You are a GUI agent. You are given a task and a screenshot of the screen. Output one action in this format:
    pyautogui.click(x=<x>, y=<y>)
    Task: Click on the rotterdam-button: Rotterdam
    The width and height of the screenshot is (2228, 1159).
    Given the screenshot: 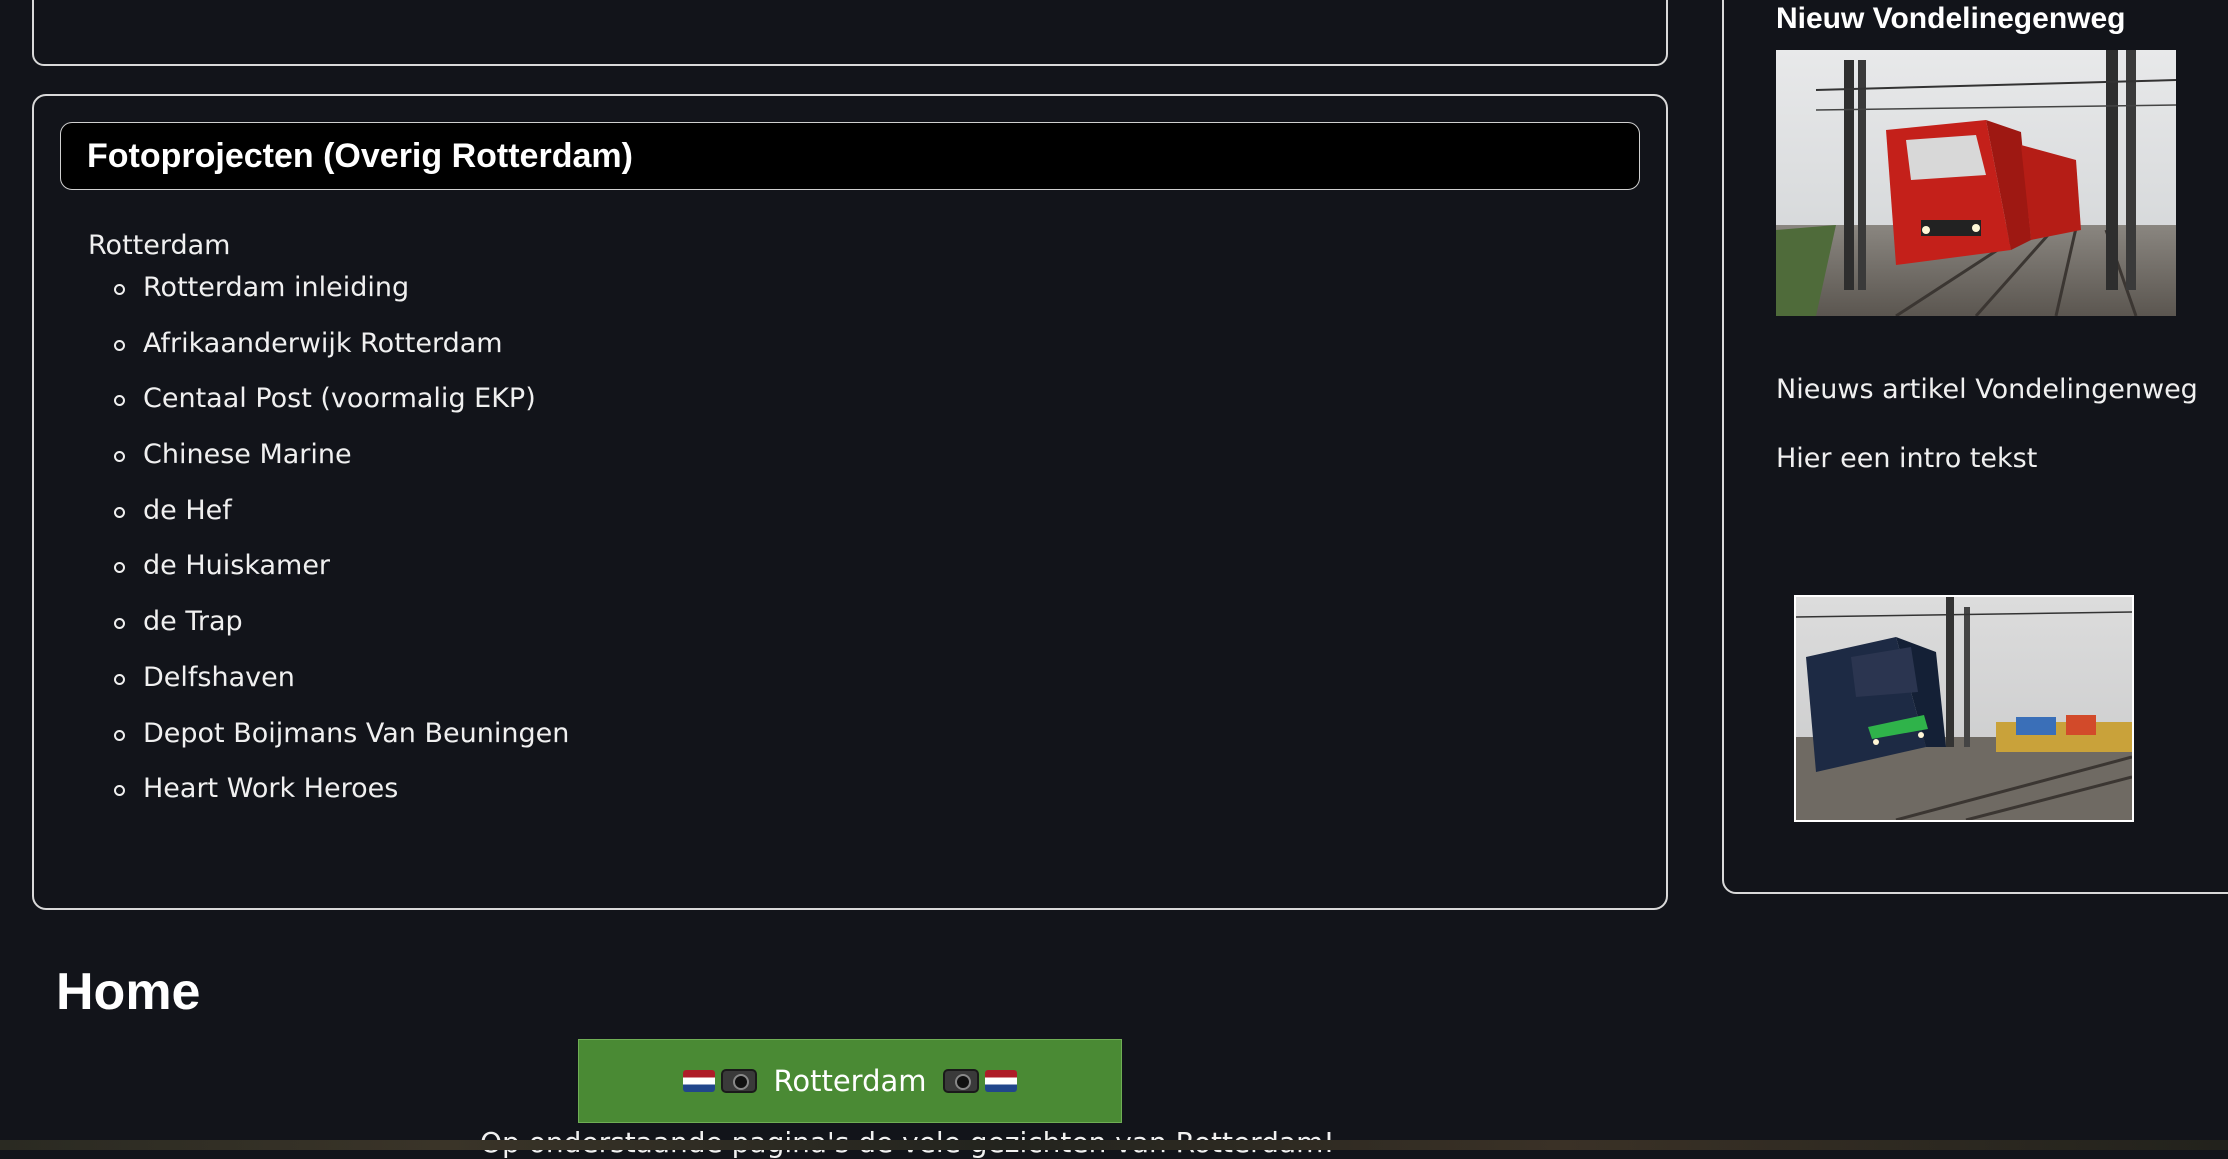 What is the action you would take?
    pyautogui.click(x=850, y=1081)
    